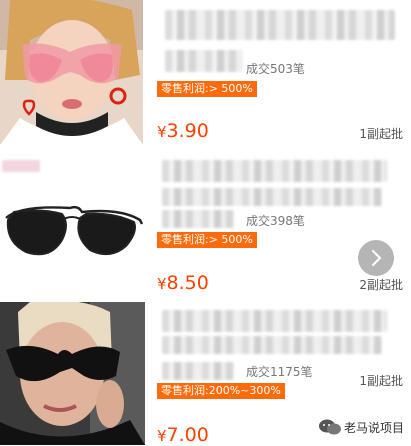 The image size is (411, 446). I want to click on product-image-woman-heart-sunglasses, so click(71, 72).